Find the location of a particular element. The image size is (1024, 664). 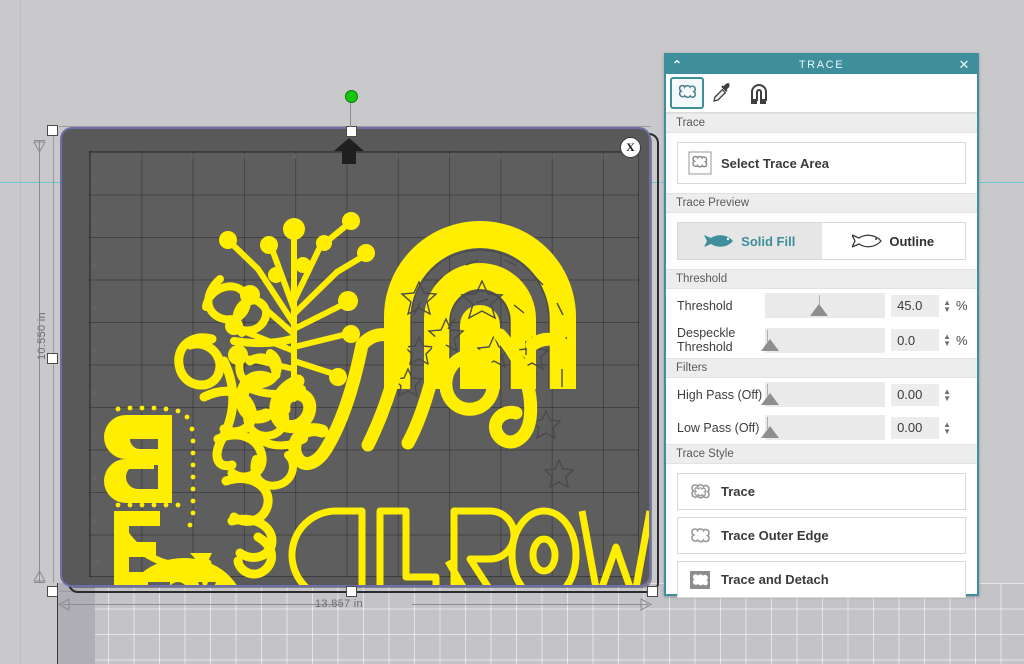

low-pass-slider is located at coordinates (823, 427).